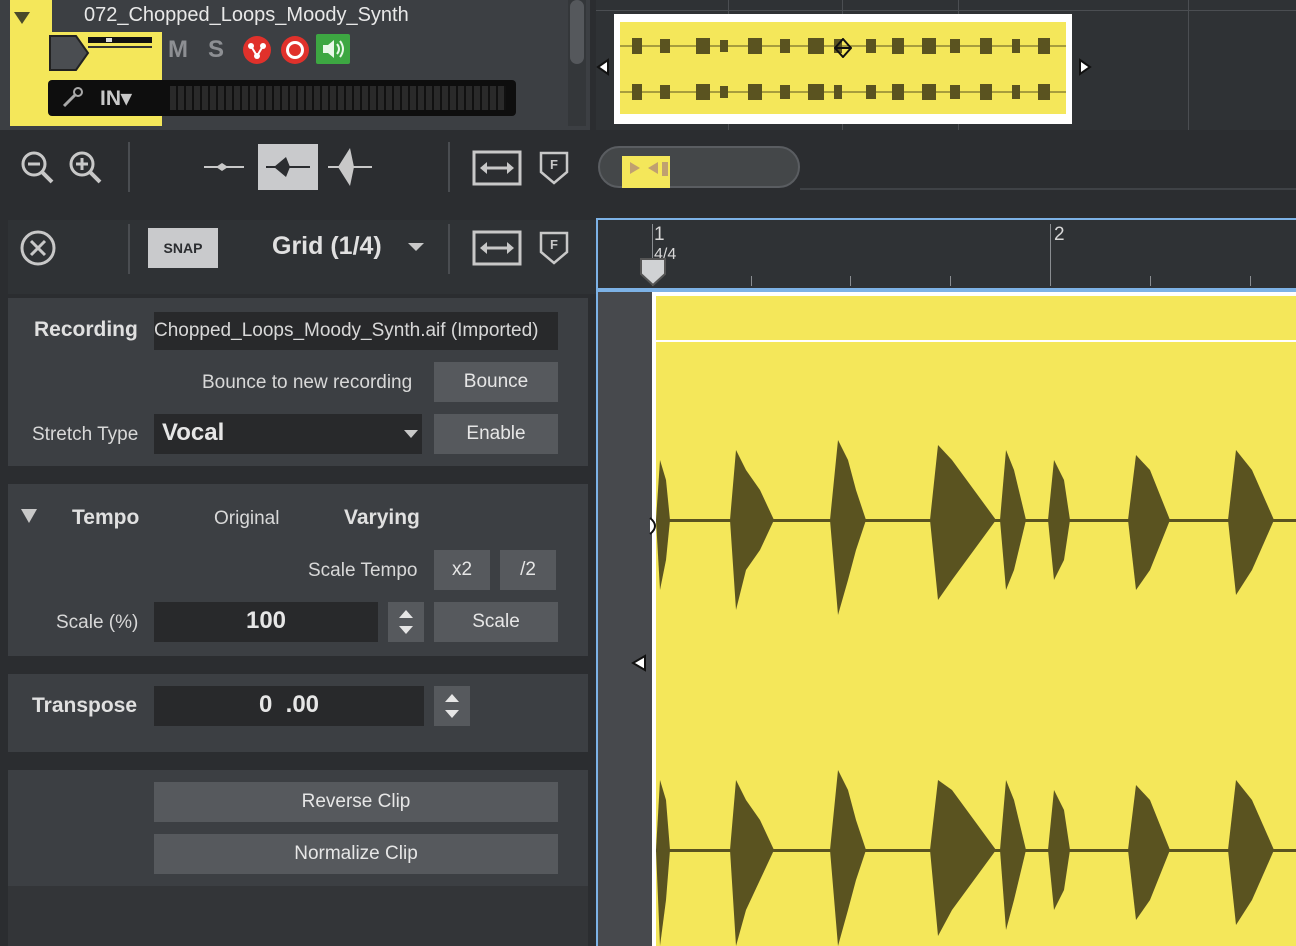 The image size is (1296, 946). I want to click on transpose-input: 0 .00, so click(289, 706).